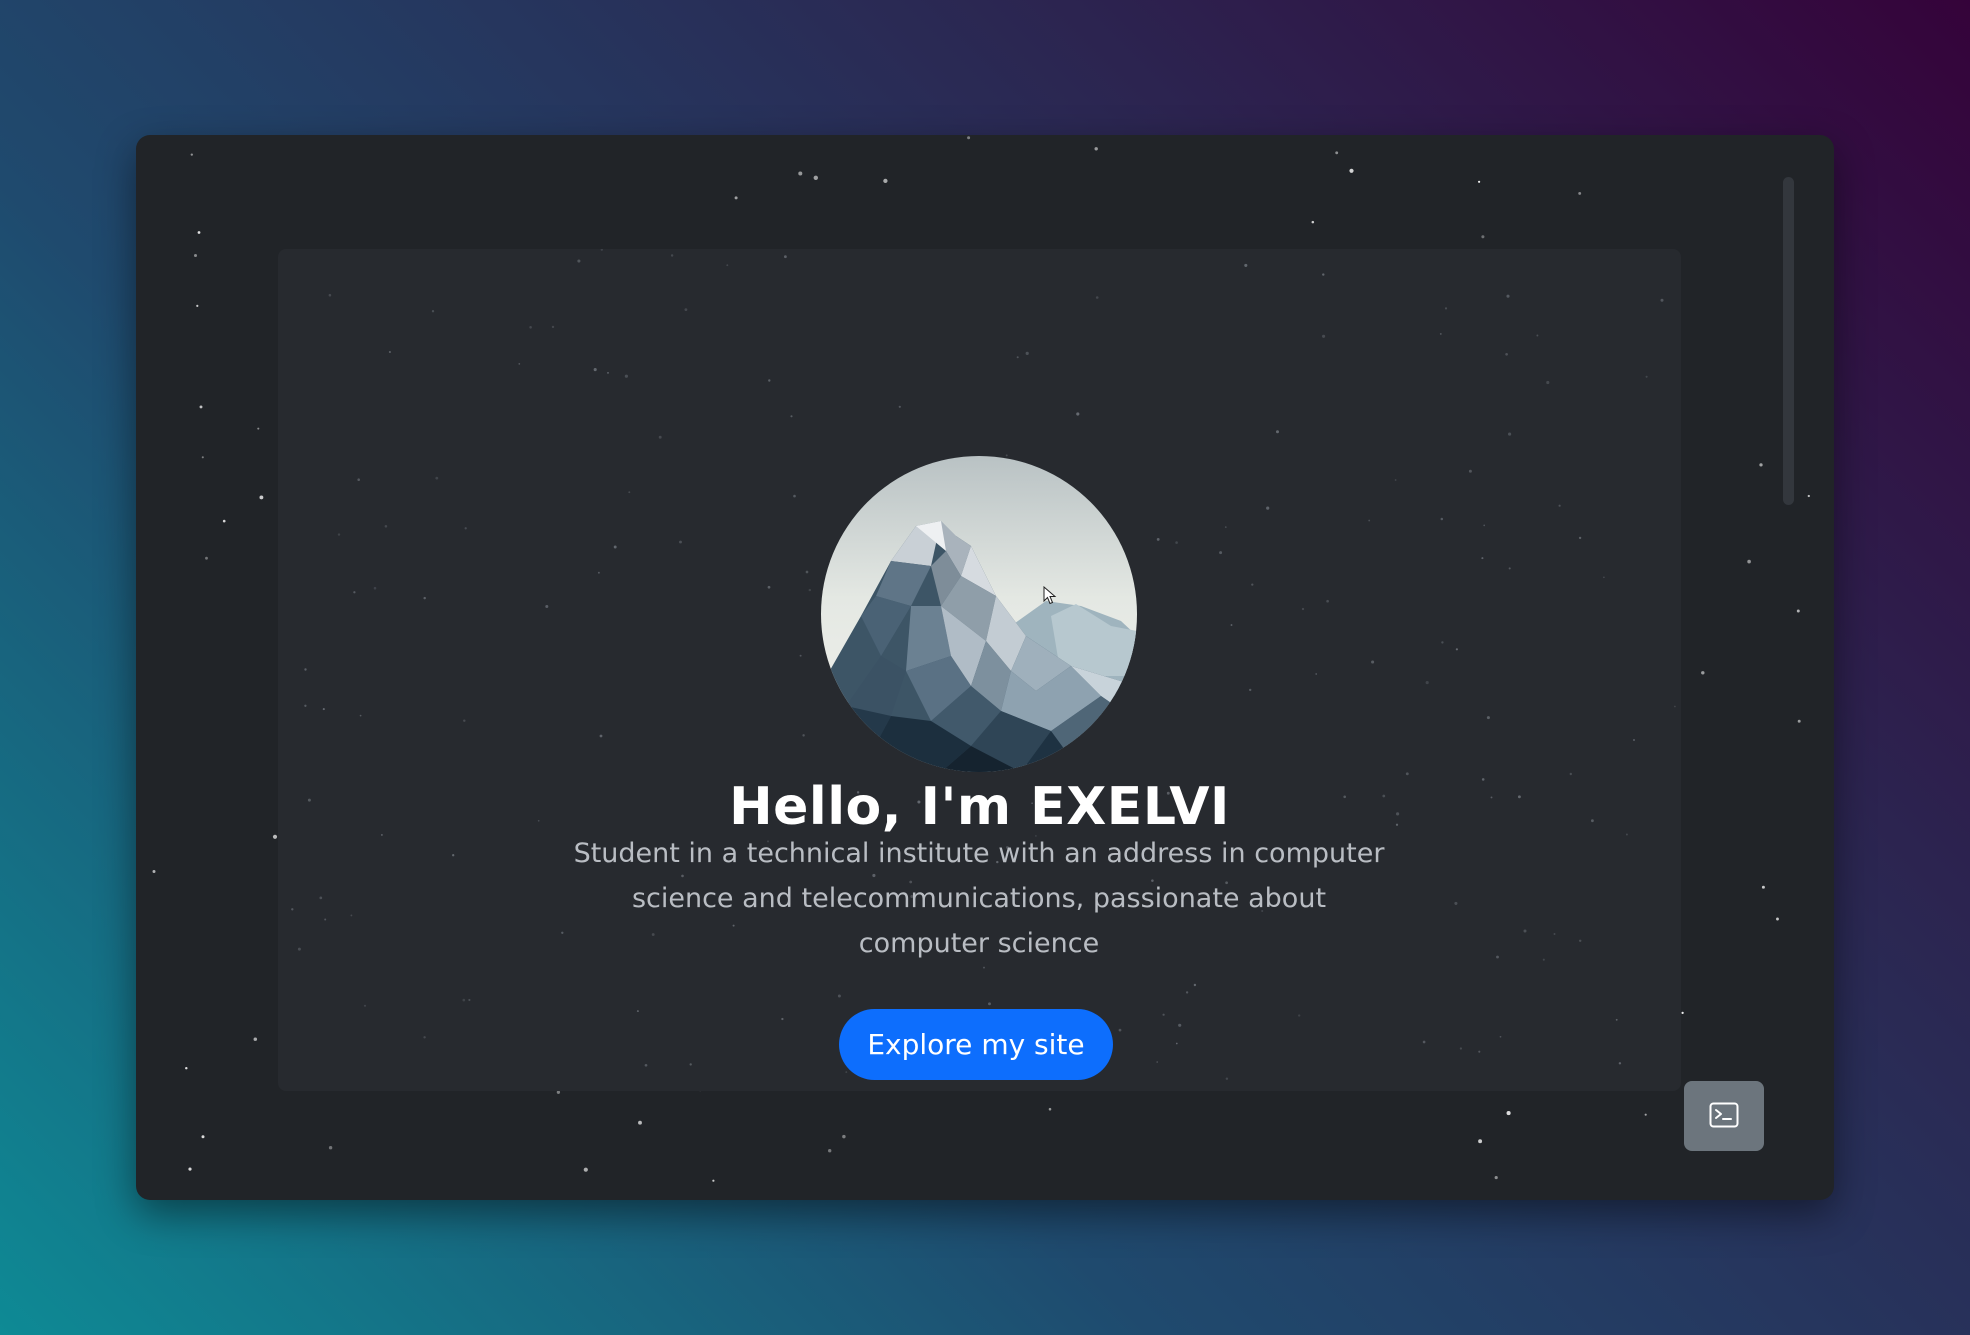 The image size is (1970, 1335). I want to click on hero-title: Hello, I'm EXELVI, so click(979, 807).